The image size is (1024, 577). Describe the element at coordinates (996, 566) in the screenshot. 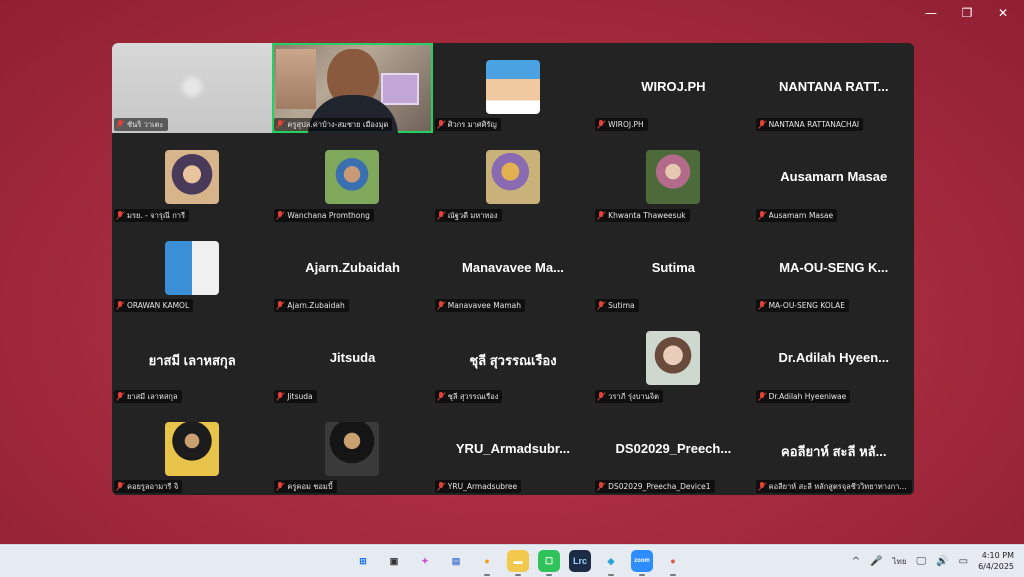

I see `clock-date: 6/4/2025` at that location.